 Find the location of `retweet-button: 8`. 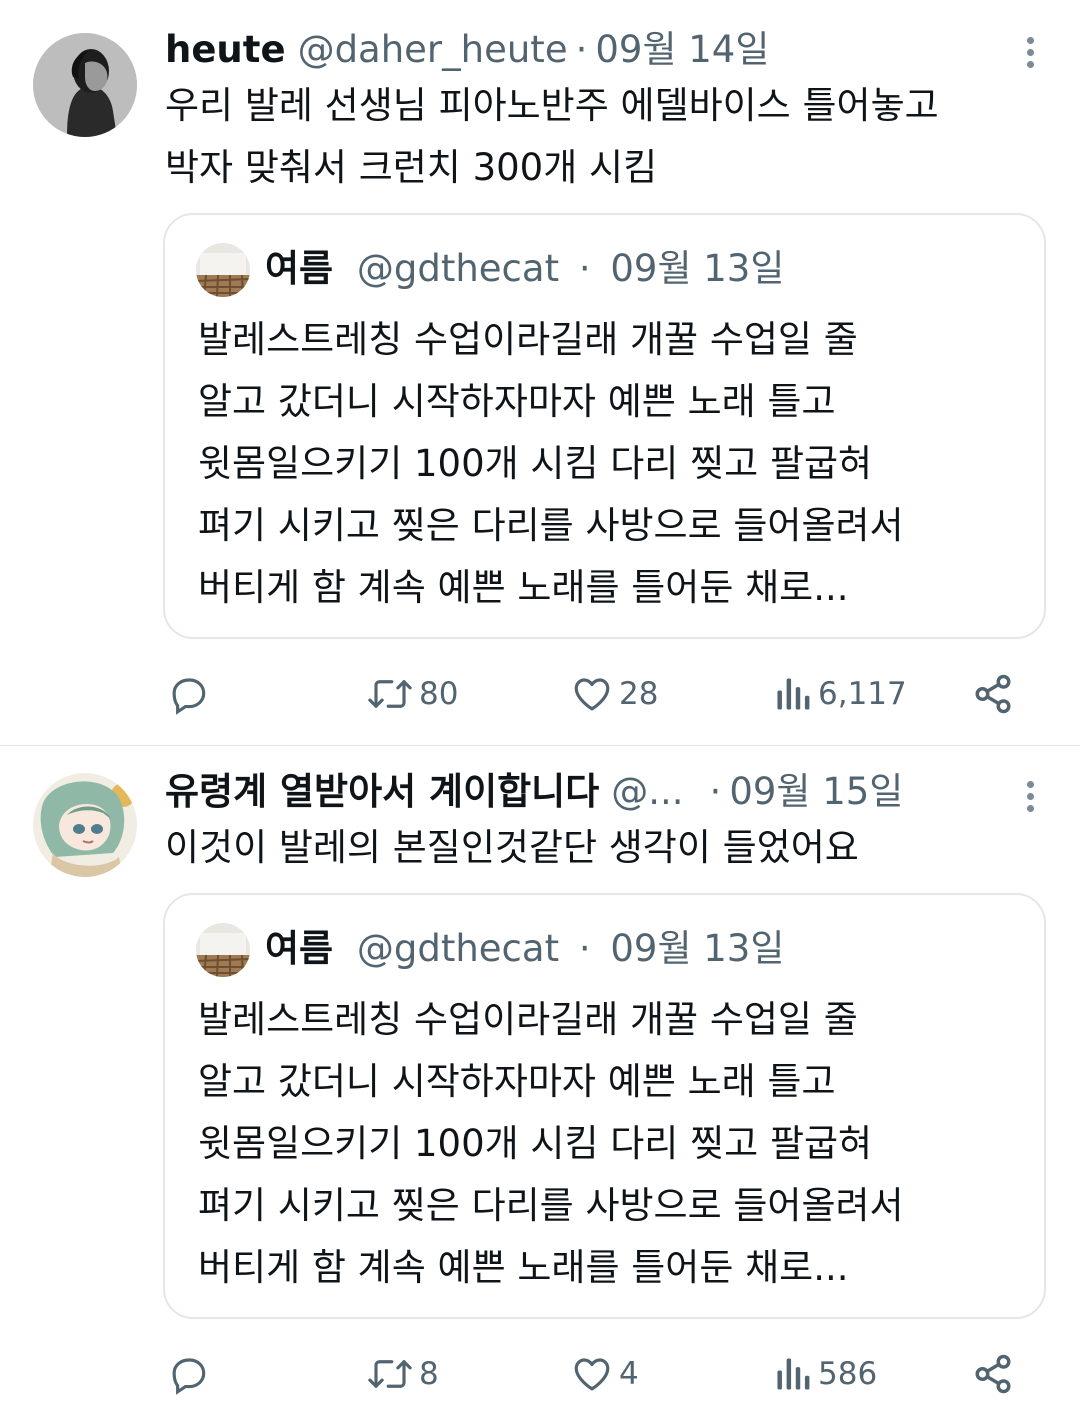

retweet-button: 8 is located at coordinates (403, 1374).